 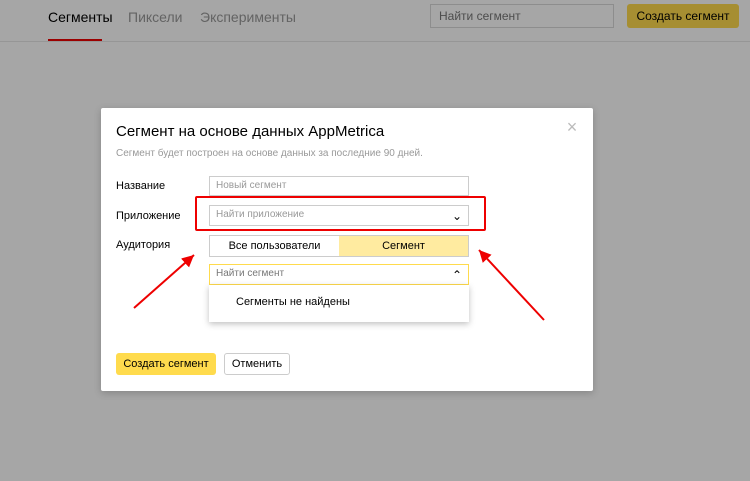 I want to click on dropdown-empty-message: Сегменты не найдены, so click(x=293, y=302).